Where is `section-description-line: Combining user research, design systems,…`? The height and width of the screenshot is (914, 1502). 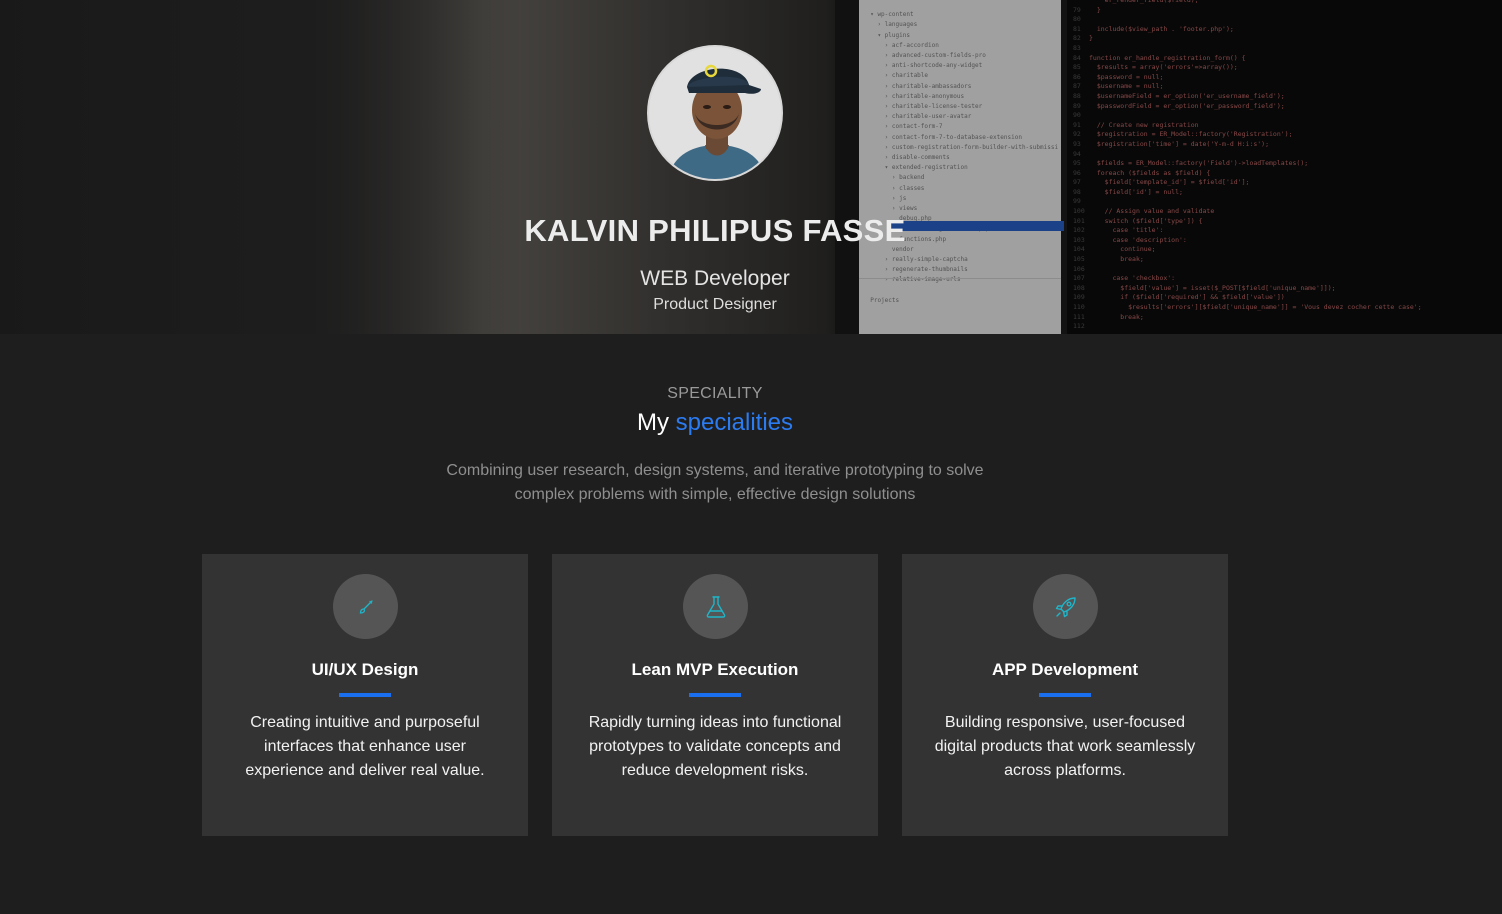 section-description-line: Combining user research, design systems,… is located at coordinates (715, 470).